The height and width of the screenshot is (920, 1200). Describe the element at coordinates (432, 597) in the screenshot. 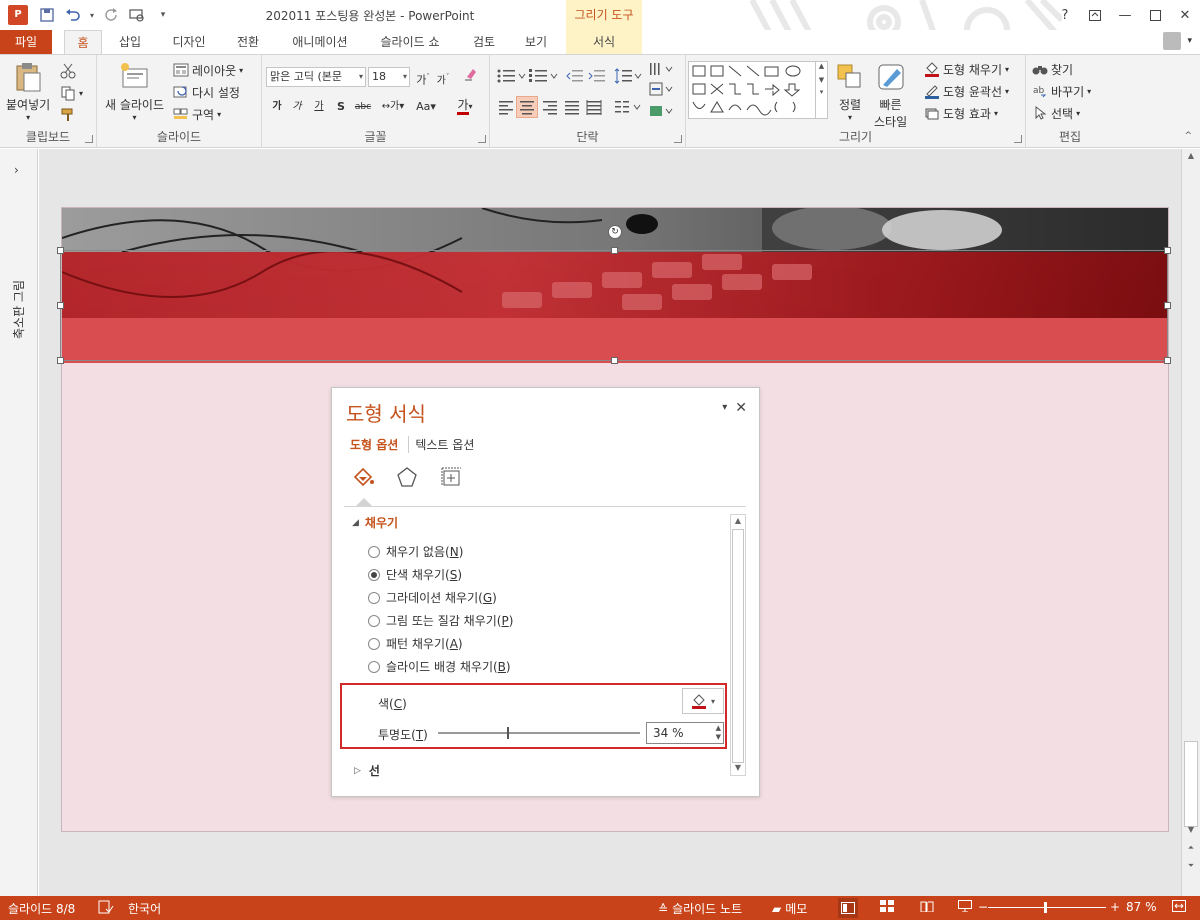

I see `radio-gradient-fill: 그라데이션 채우기(G)` at that location.